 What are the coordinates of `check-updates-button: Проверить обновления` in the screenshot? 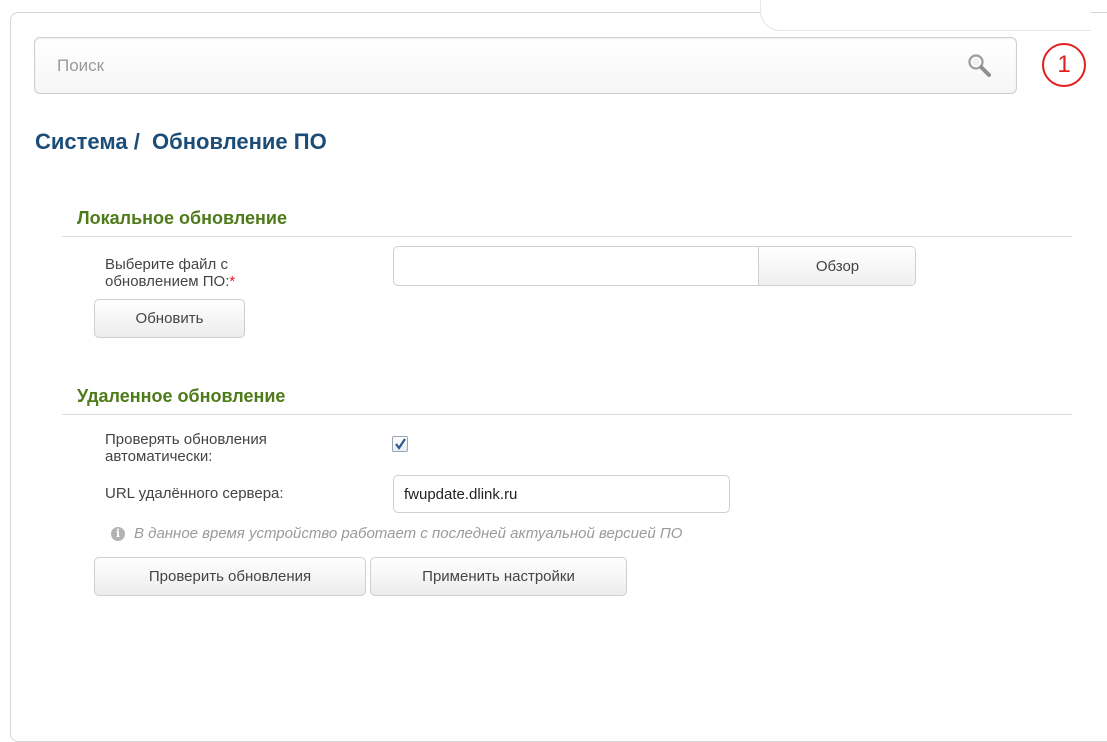 It's located at (230, 576).